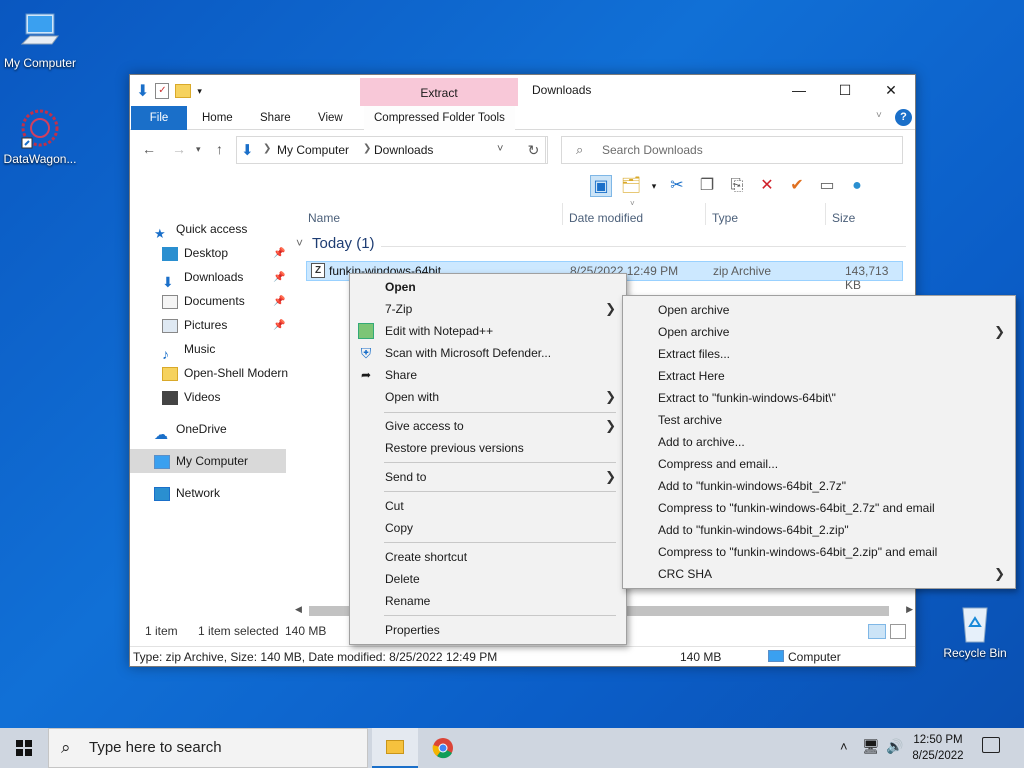 The width and height of the screenshot is (1024, 768). Describe the element at coordinates (819, 332) in the screenshot. I see `submenu-item-open-archive-more: Open archive ❯` at that location.